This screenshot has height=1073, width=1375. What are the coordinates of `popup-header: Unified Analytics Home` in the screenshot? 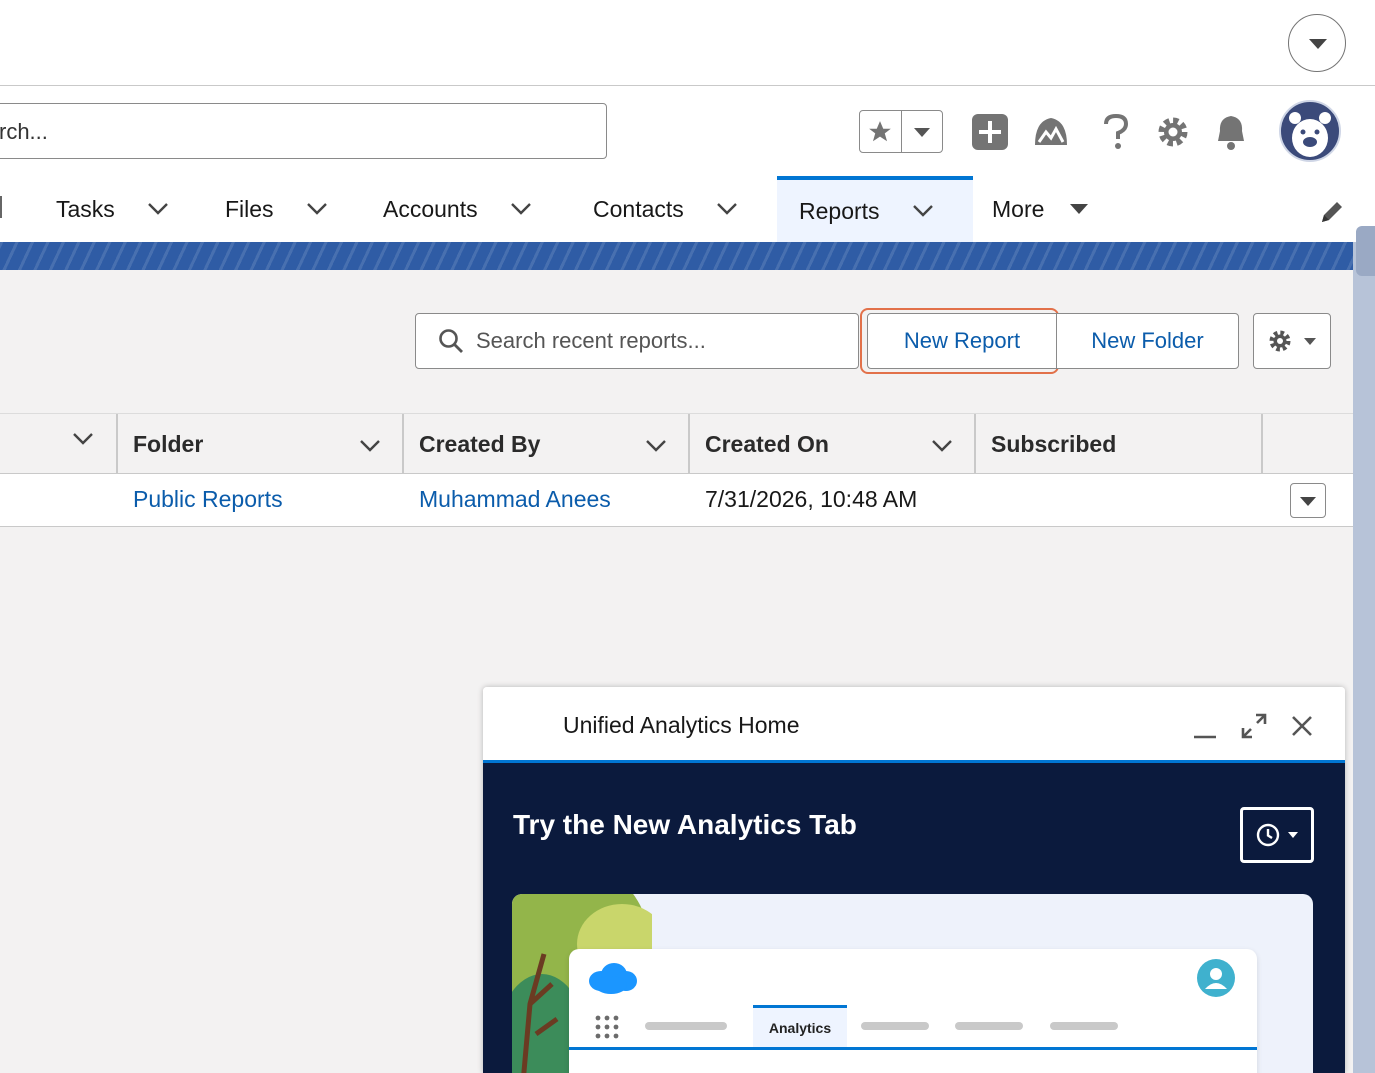 It's located at (914, 725).